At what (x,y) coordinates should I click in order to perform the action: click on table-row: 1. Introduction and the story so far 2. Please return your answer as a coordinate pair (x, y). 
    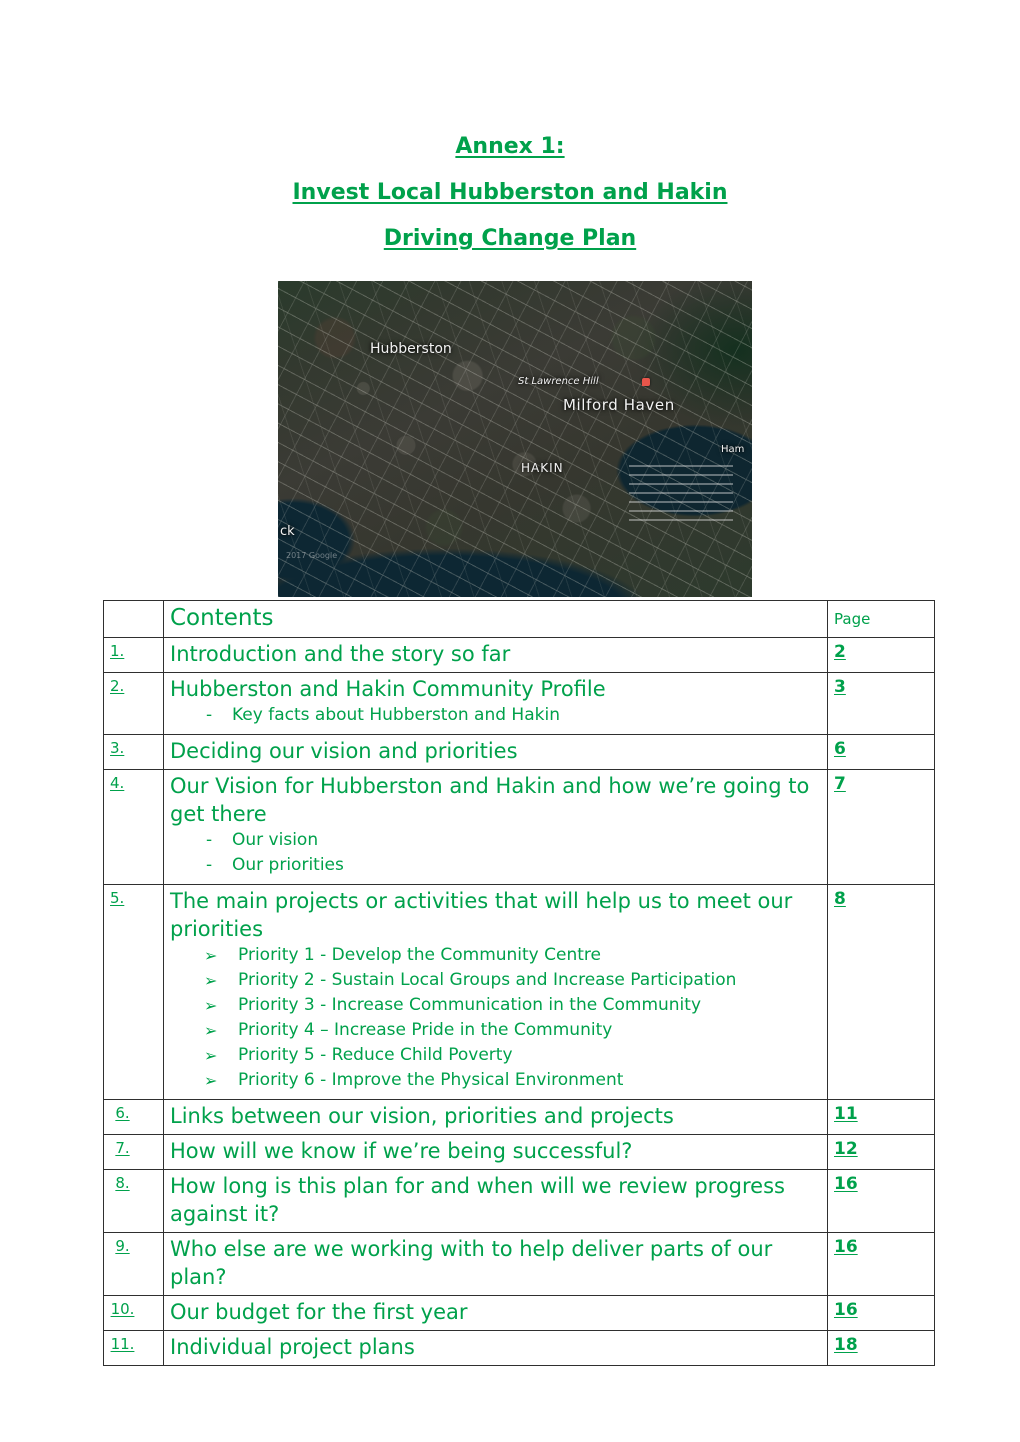
    Looking at the image, I should click on (519, 655).